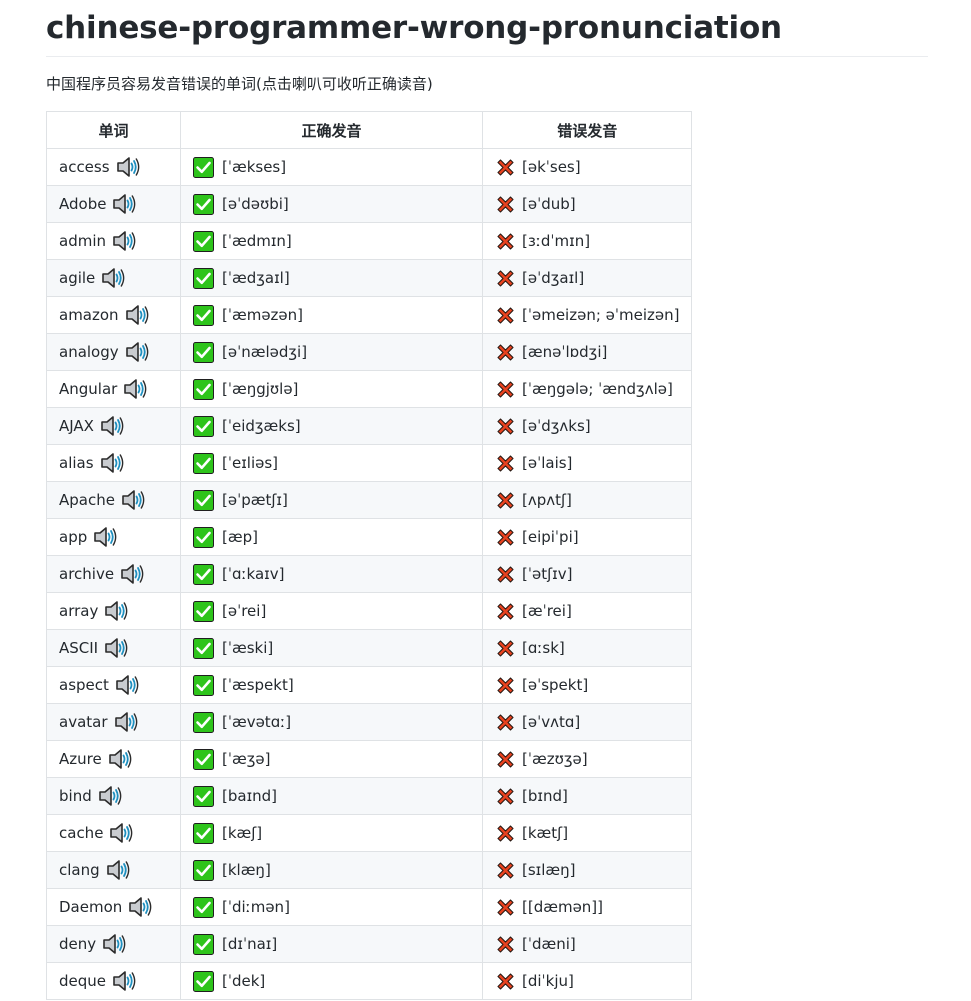 The height and width of the screenshot is (1001, 971). Describe the element at coordinates (369, 537) in the screenshot. I see `table-row: app [æp] [eipiˈpi]` at that location.